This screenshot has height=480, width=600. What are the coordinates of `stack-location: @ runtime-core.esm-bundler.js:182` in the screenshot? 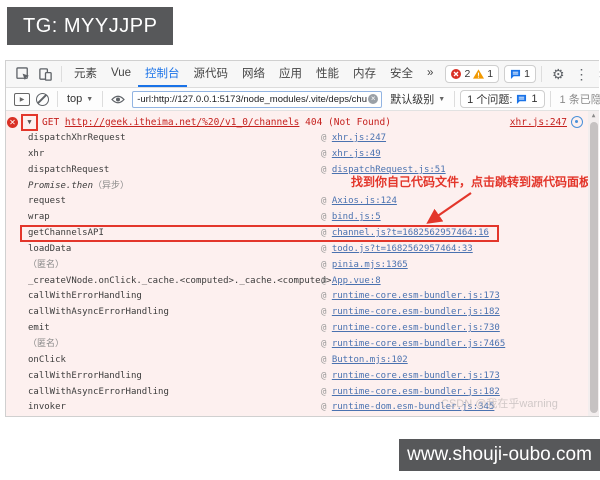 It's located at (410, 312).